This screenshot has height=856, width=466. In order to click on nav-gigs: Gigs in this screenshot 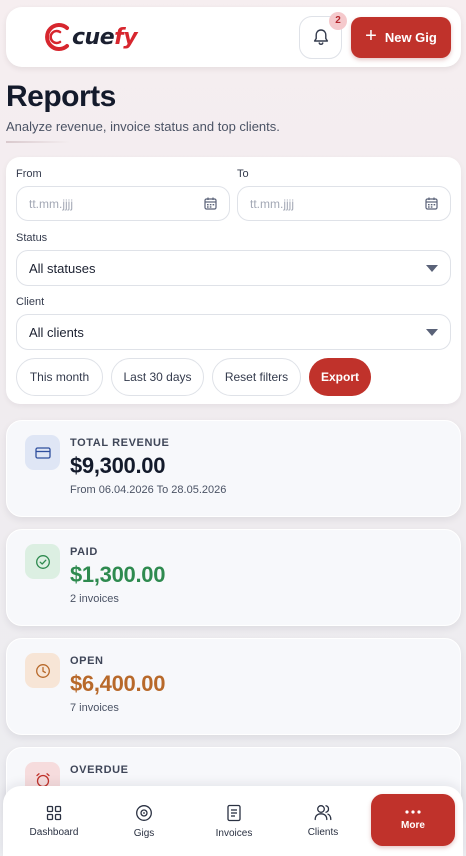, I will do `click(144, 821)`.